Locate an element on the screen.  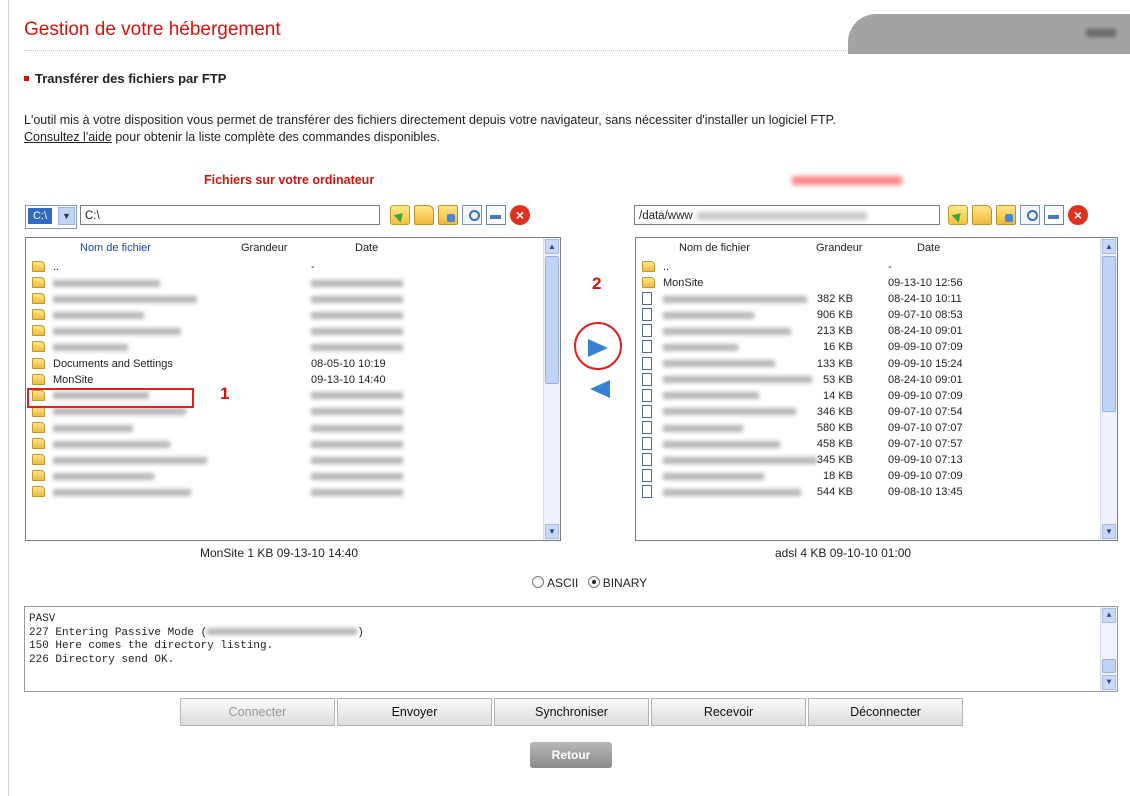
file-row: MonSite 09-13-10 14:40 is located at coordinates (284, 380).